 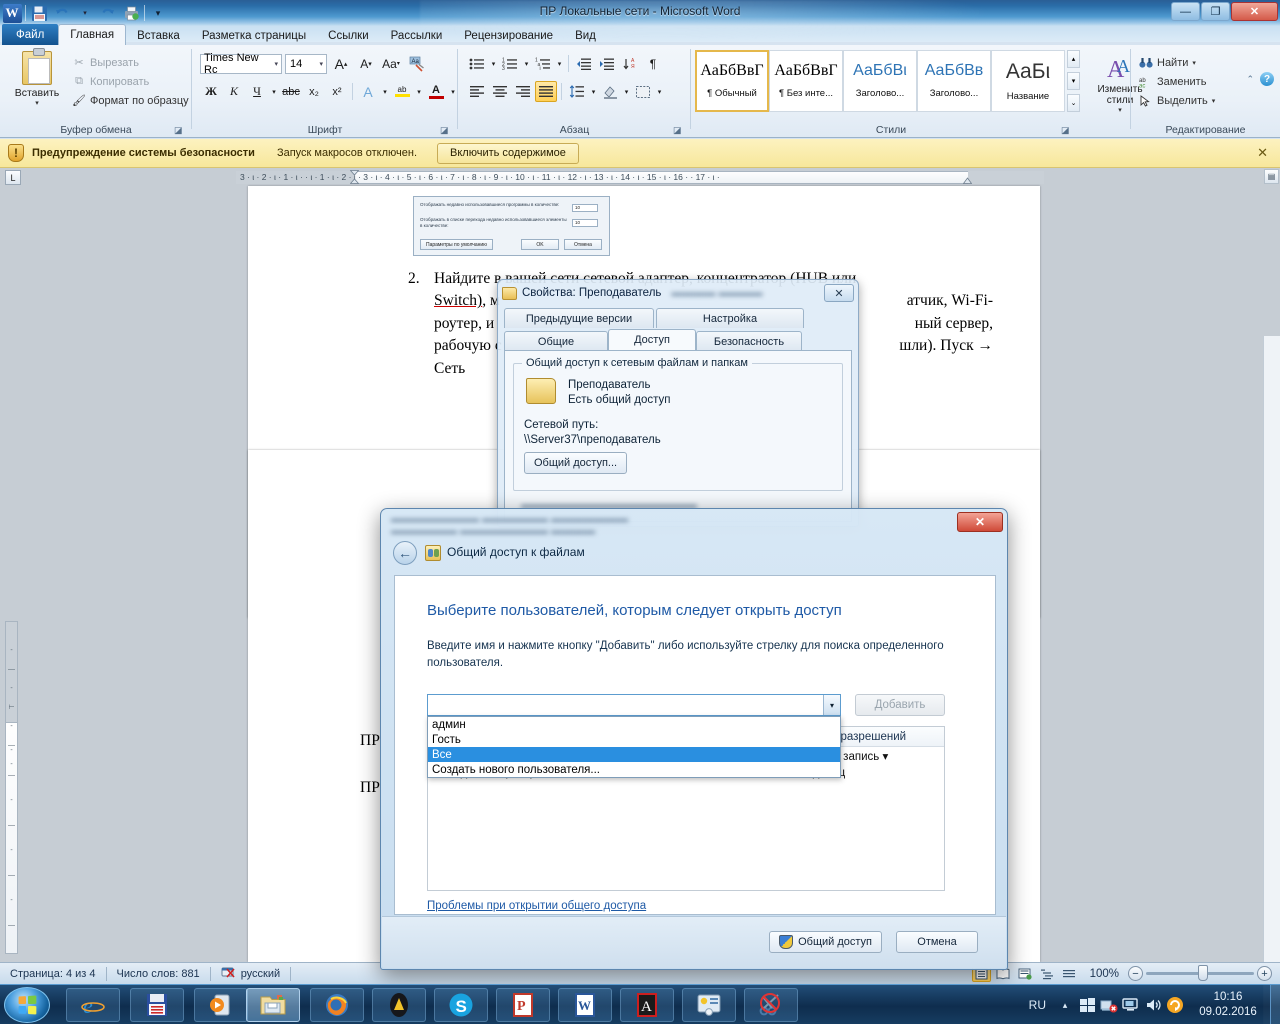 I want to click on web-layout-icon, so click(x=1025, y=973).